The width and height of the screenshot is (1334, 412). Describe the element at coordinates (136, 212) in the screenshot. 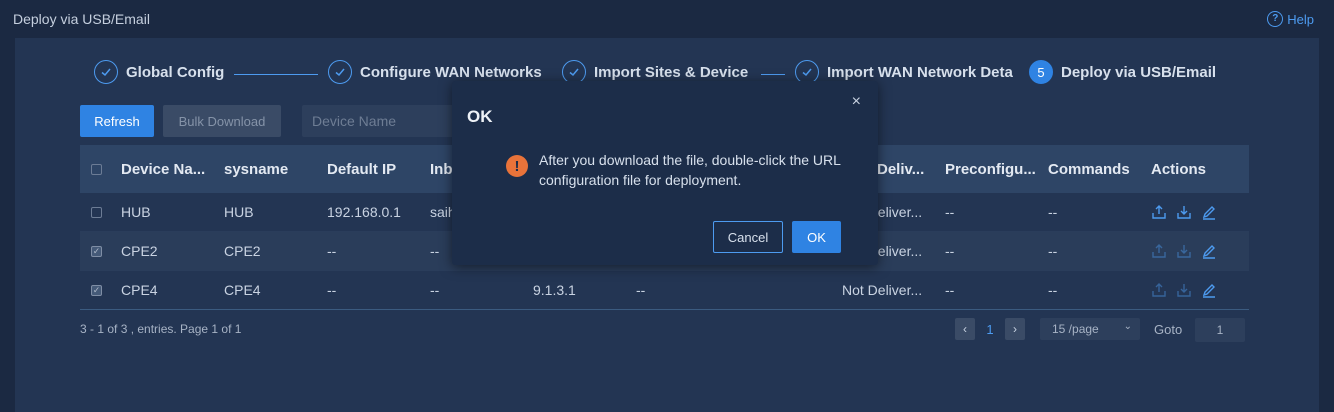

I see `cell-device: HUB` at that location.